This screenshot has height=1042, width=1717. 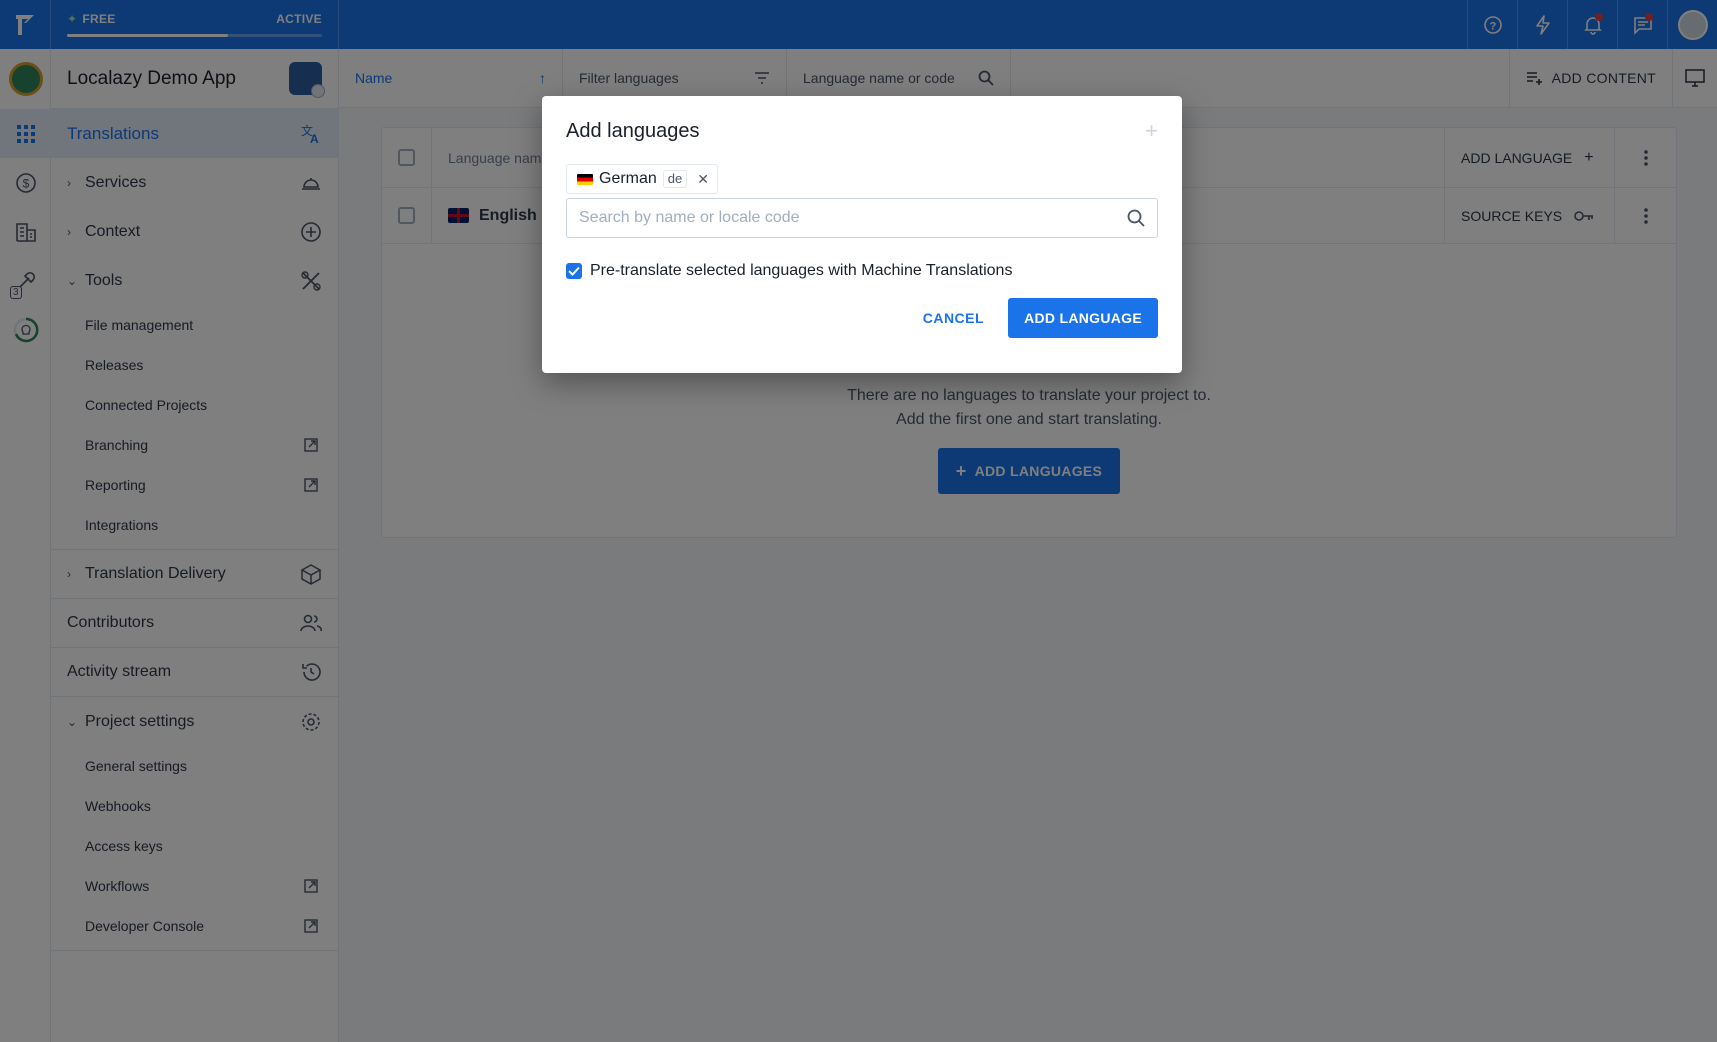 I want to click on close-icon: ✕, so click(x=703, y=179).